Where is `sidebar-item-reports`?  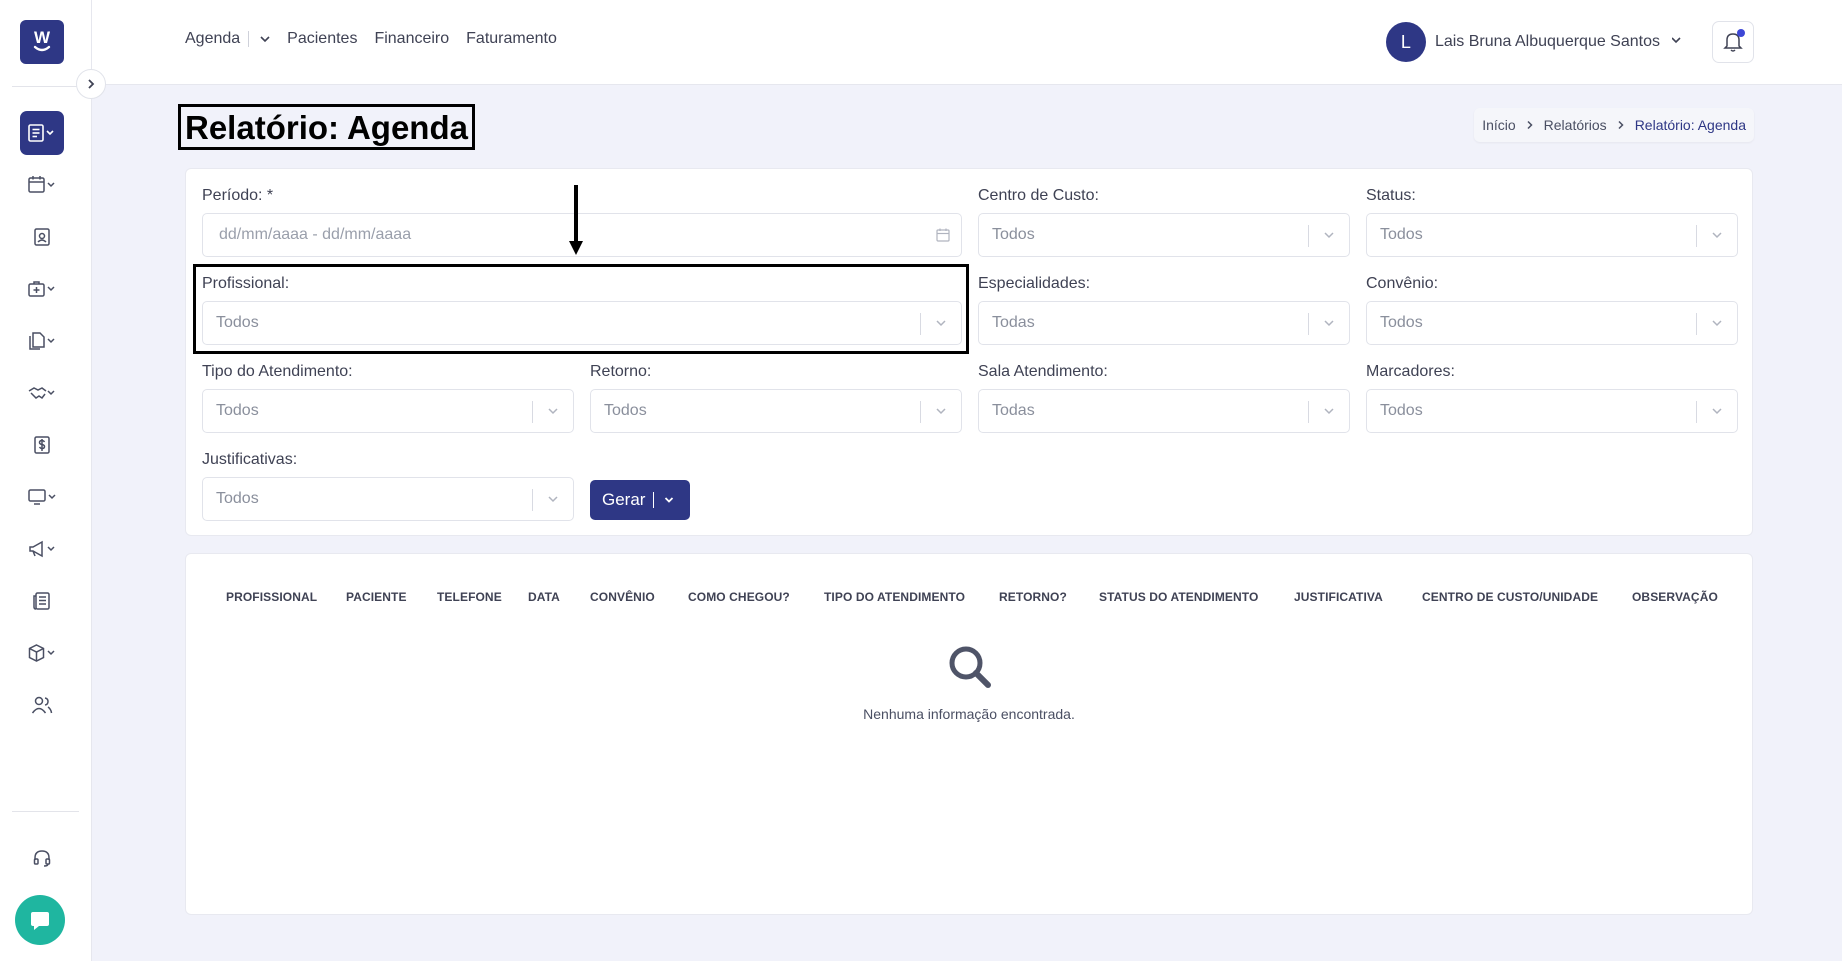
sidebar-item-reports is located at coordinates (42, 133).